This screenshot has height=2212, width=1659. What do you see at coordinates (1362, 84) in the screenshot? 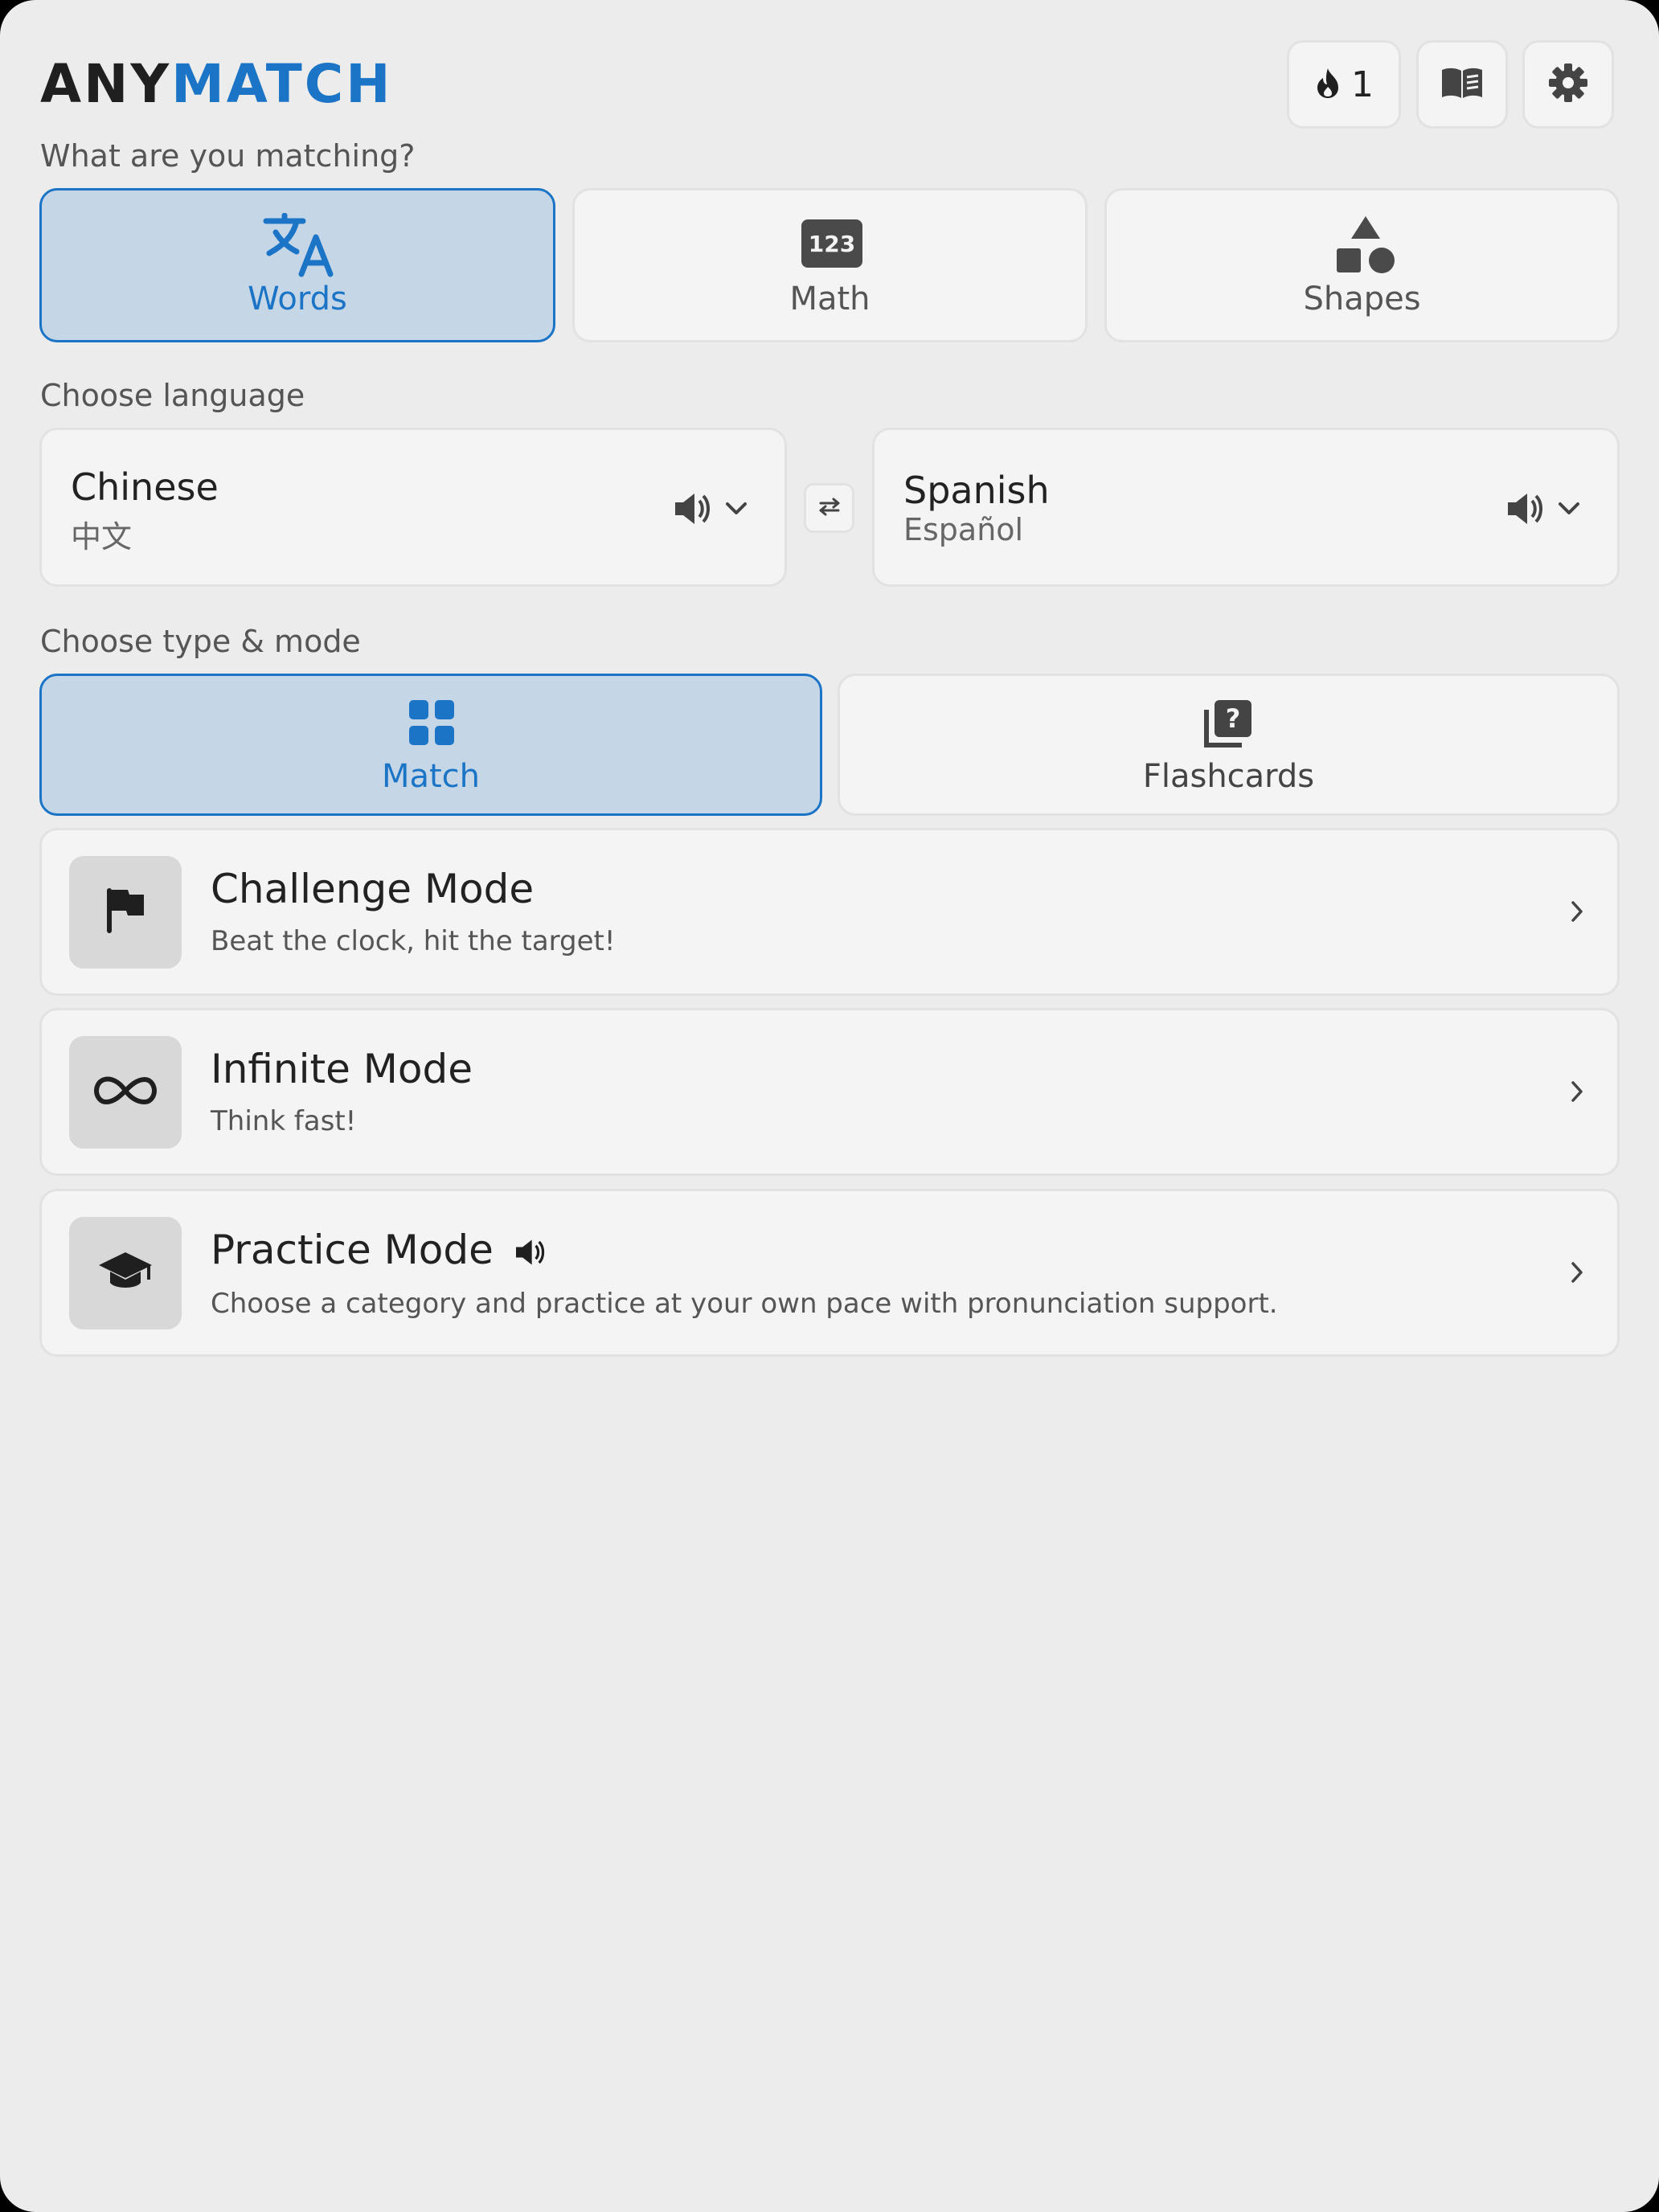
I see `streak-count: 1` at bounding box center [1362, 84].